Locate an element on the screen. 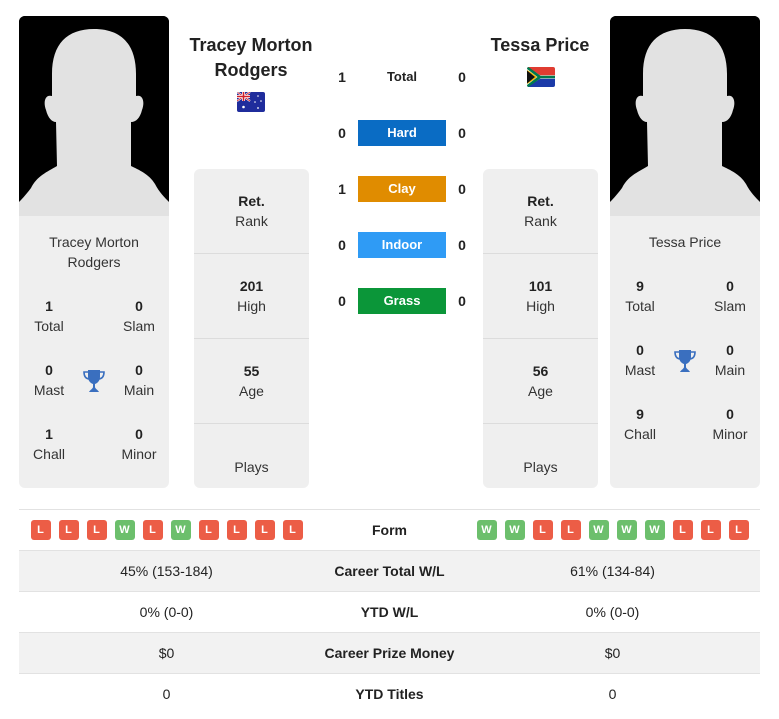  player2-photo-placeholder is located at coordinates (685, 116).